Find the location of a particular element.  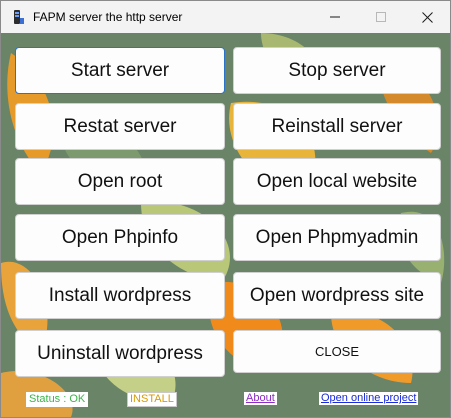

open-phpinfo-label: Open Phpinfo is located at coordinates (120, 237).